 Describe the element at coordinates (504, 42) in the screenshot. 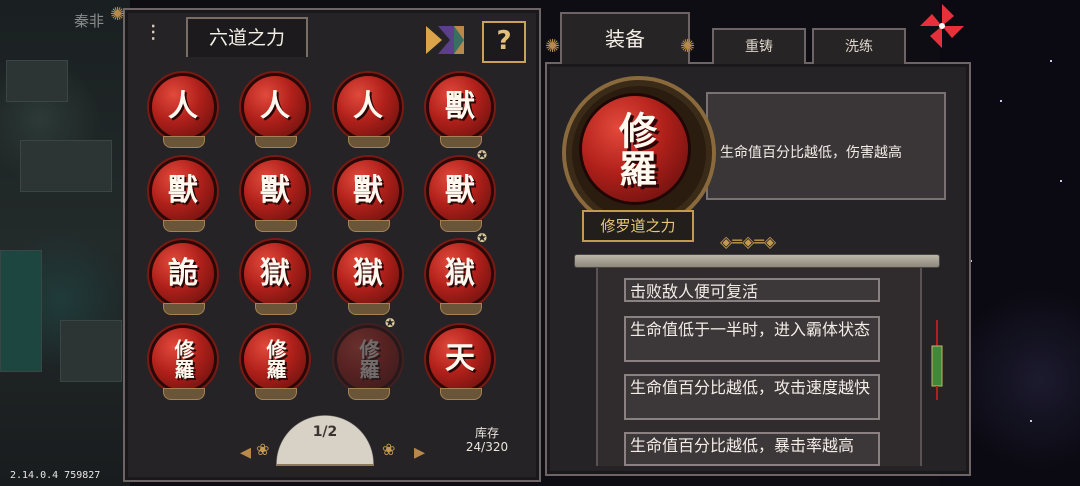

I see `help-button: ?` at that location.